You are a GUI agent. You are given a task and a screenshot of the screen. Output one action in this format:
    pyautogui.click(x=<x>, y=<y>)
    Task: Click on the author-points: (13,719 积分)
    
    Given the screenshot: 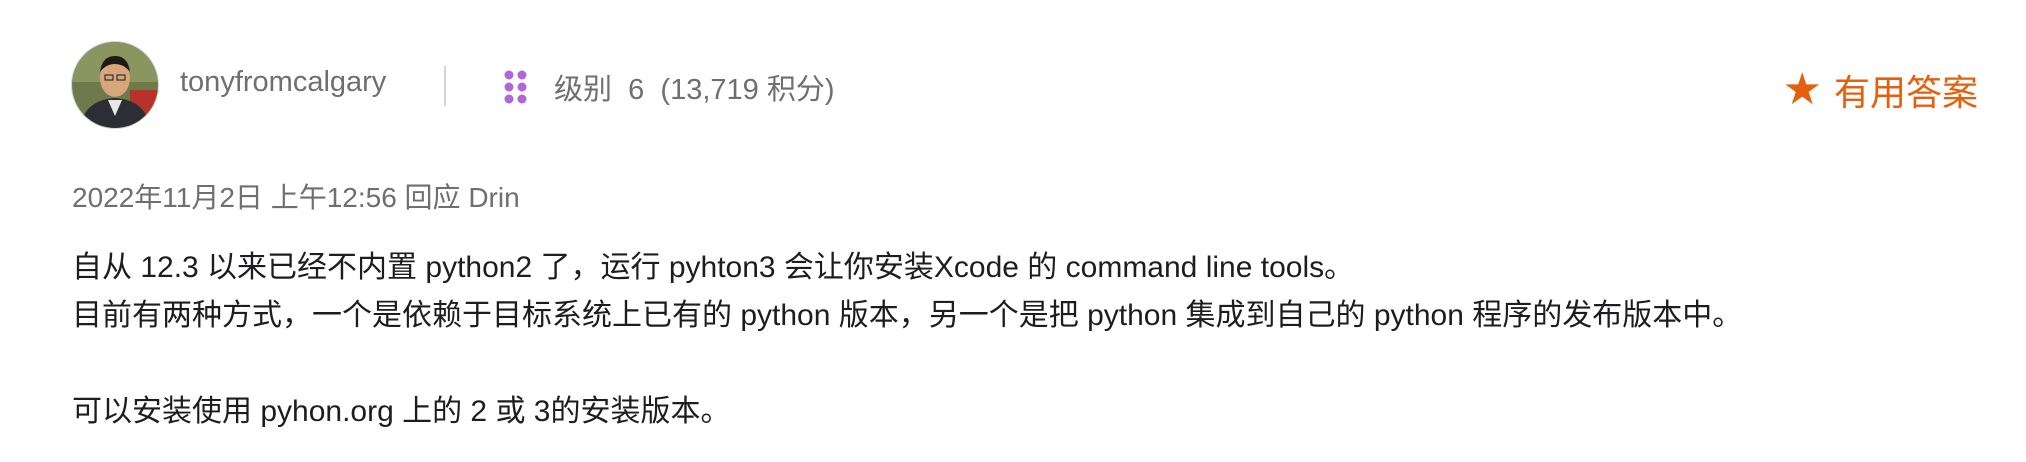 What is the action you would take?
    pyautogui.click(x=747, y=90)
    